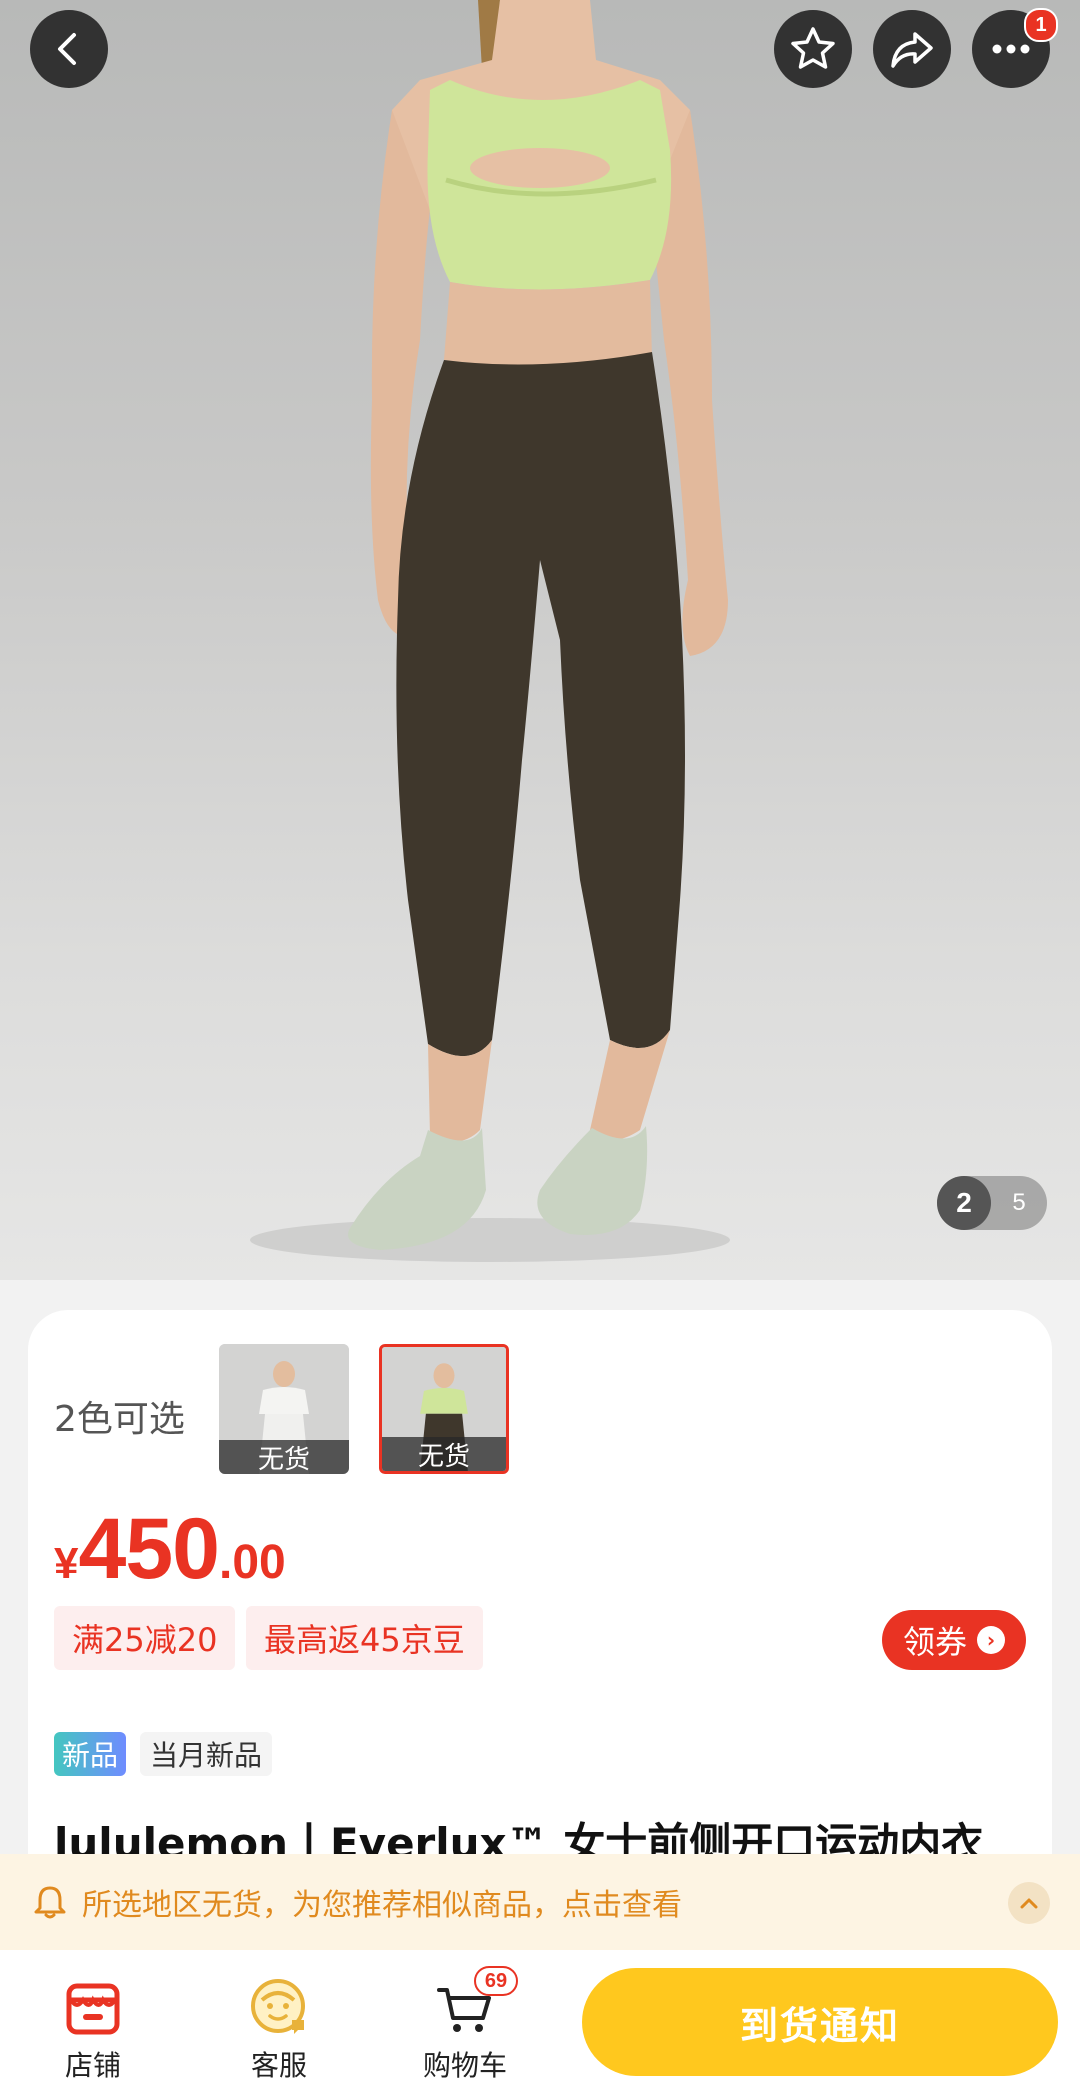 The image size is (1080, 2094). What do you see at coordinates (145, 1638) in the screenshot?
I see `promo-discount-tag: 满25减20` at bounding box center [145, 1638].